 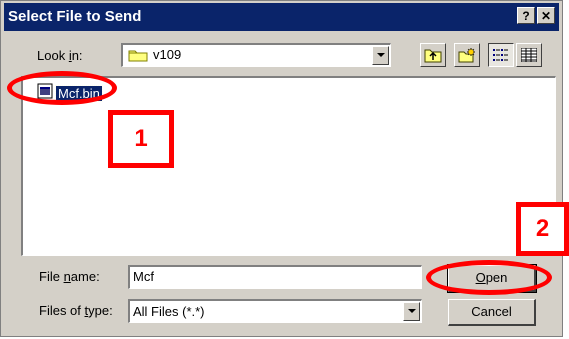 I want to click on details-view-button, so click(x=529, y=55).